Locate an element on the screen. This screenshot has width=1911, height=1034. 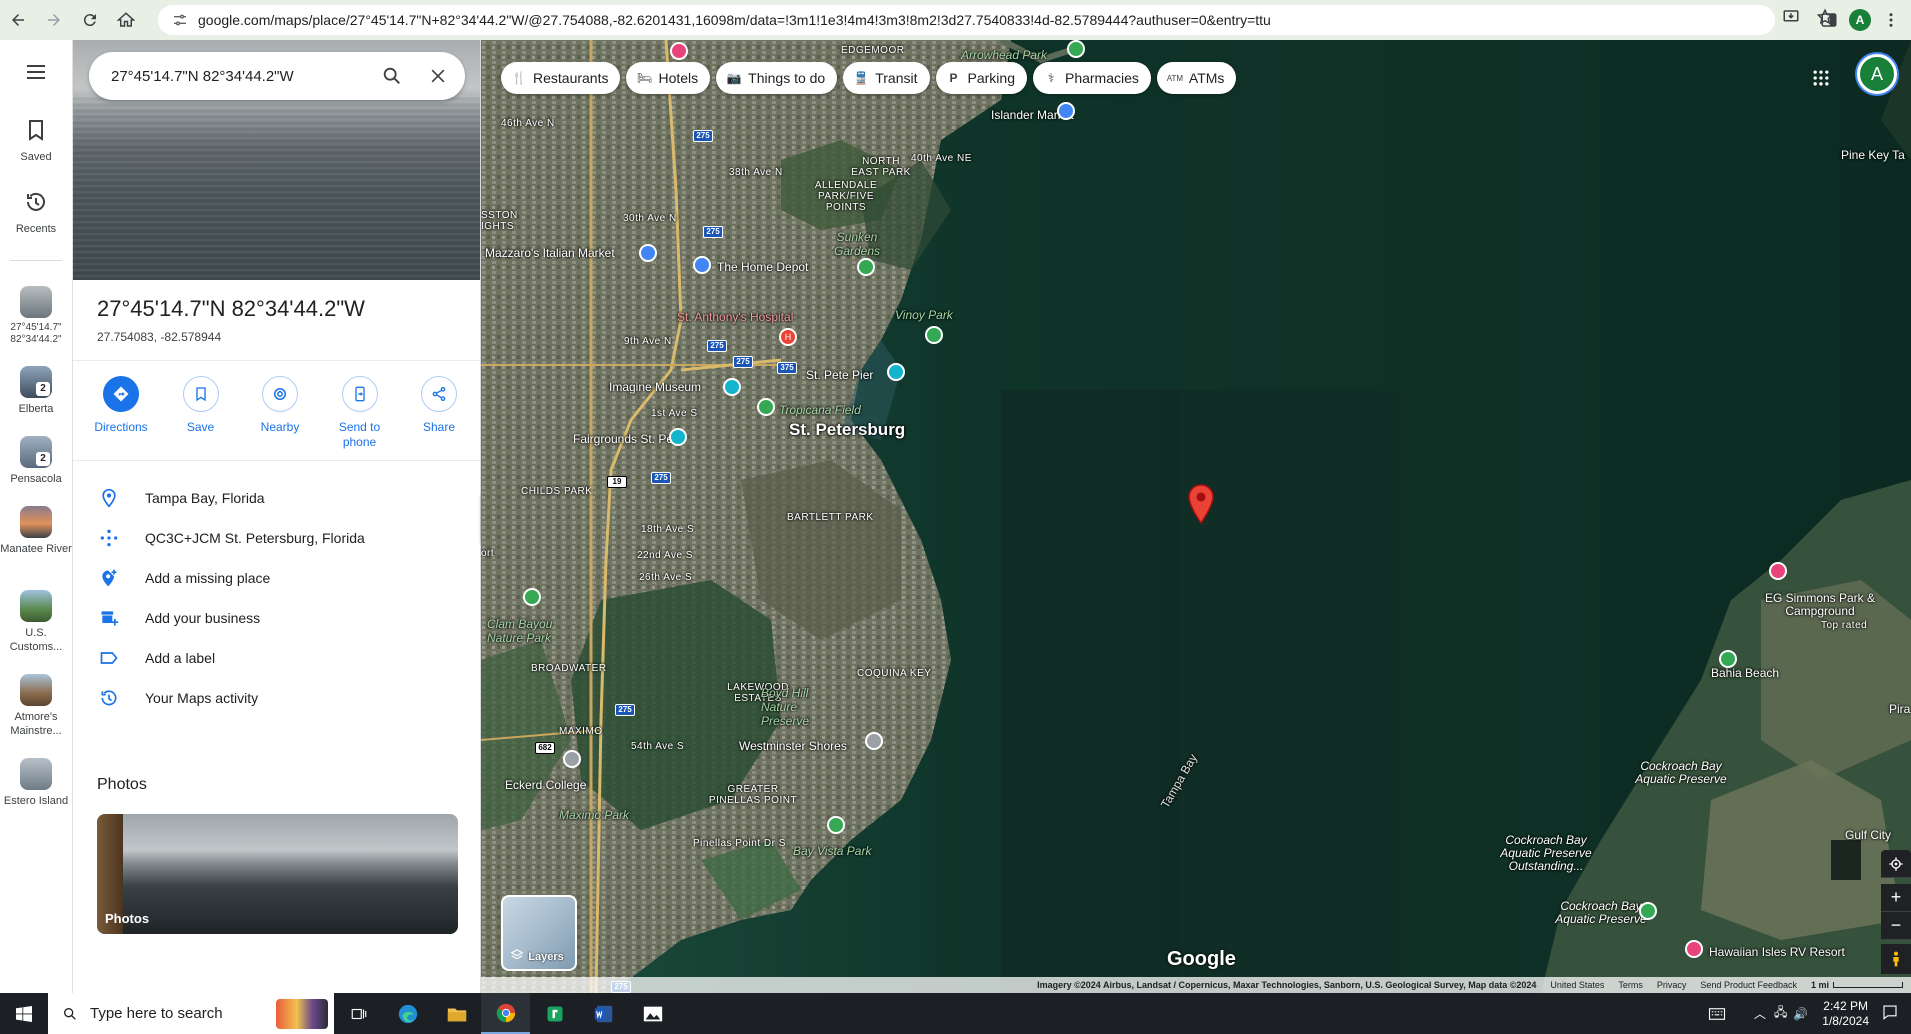
back-button is located at coordinates (18, 20).